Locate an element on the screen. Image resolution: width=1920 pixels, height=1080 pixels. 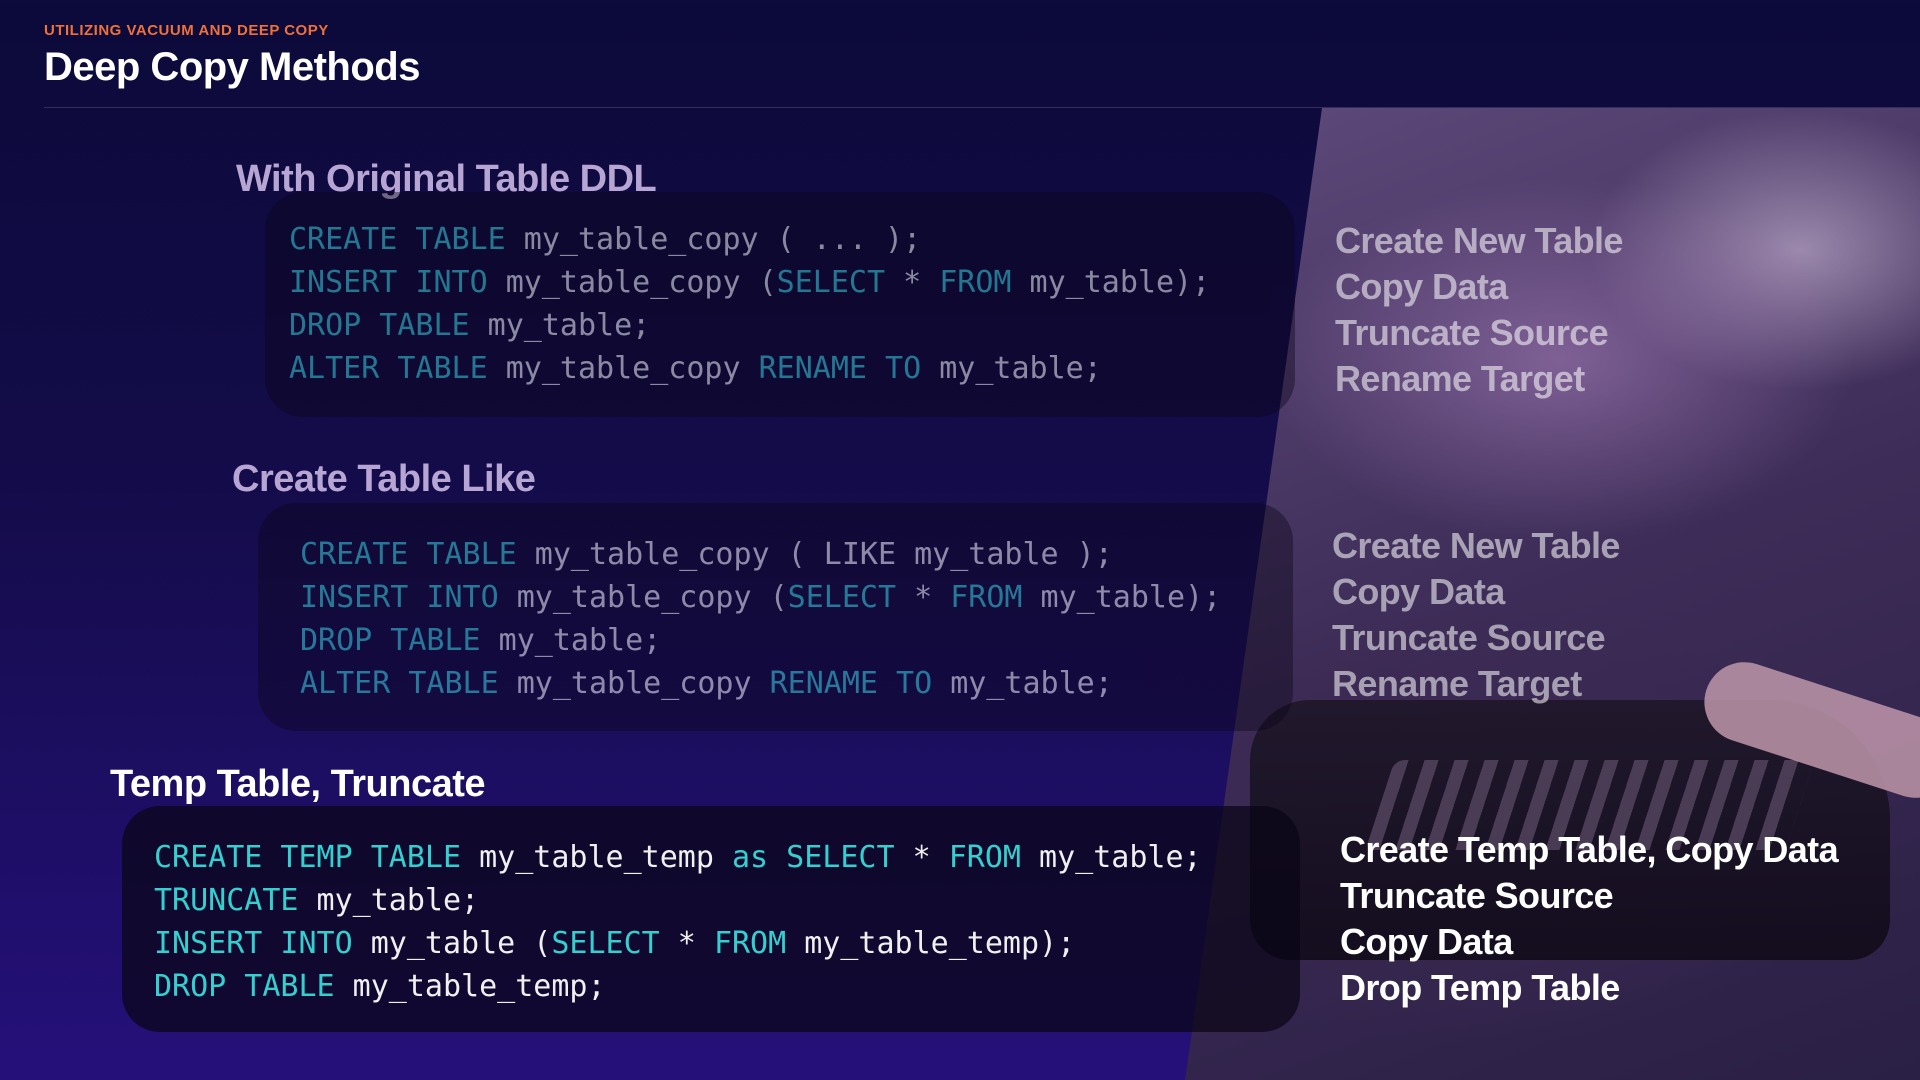
step-item: Drop Temp Table is located at coordinates (1480, 987).